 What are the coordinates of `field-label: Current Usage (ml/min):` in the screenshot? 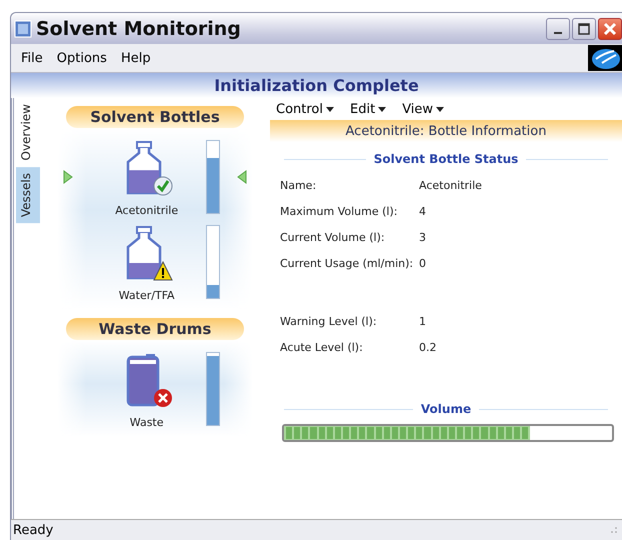 It's located at (347, 263).